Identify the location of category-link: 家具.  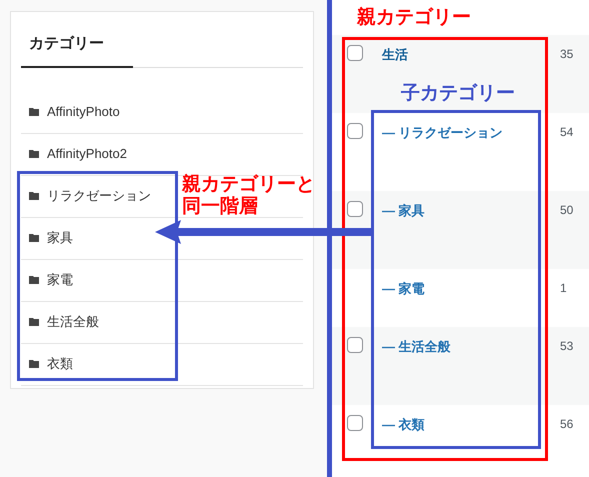
(60, 238).